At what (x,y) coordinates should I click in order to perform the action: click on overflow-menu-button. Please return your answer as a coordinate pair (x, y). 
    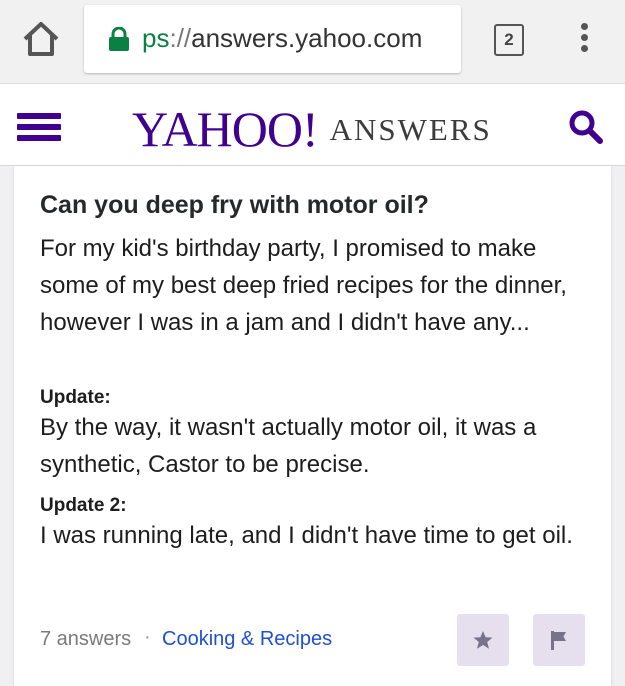
    Looking at the image, I should click on (584, 40).